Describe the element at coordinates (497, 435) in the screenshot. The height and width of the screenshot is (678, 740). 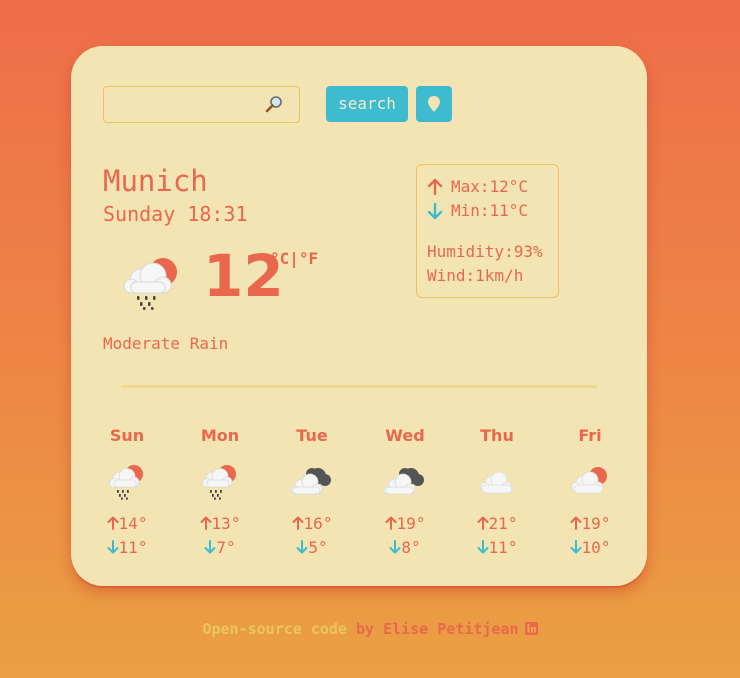
I see `forecast-day-name: Thu` at that location.